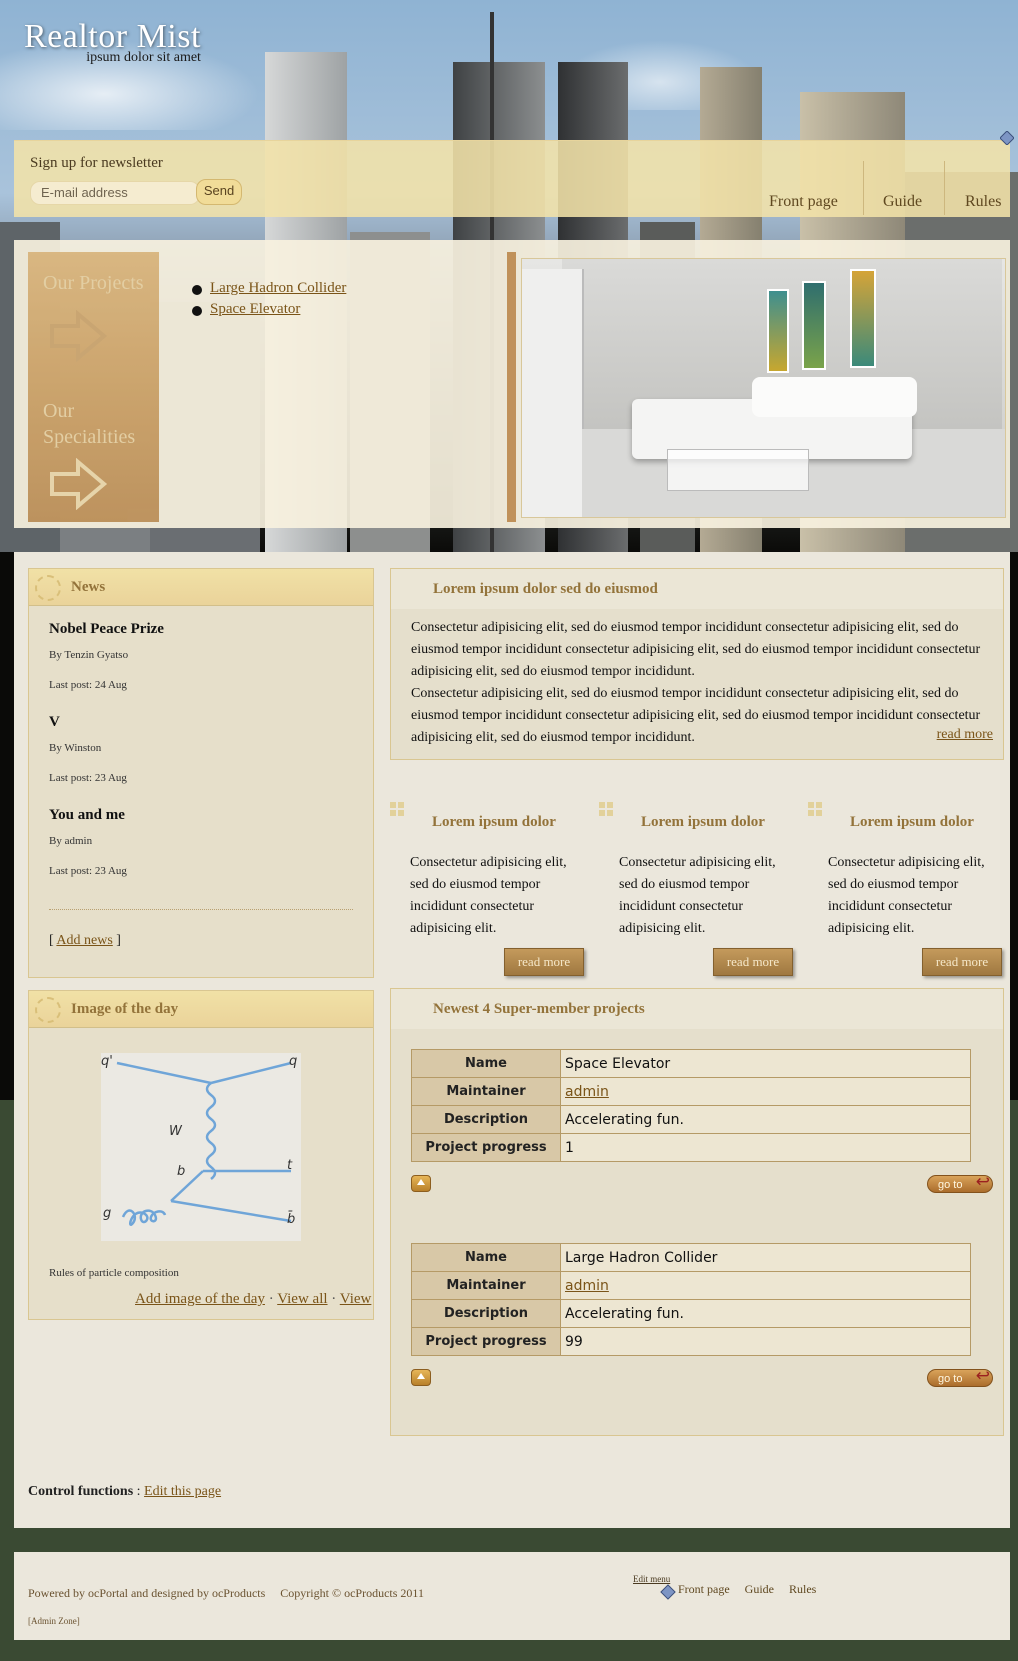 Image resolution: width=1018 pixels, height=1661 pixels. What do you see at coordinates (81, 1491) in the screenshot?
I see `control-label: Control functions` at bounding box center [81, 1491].